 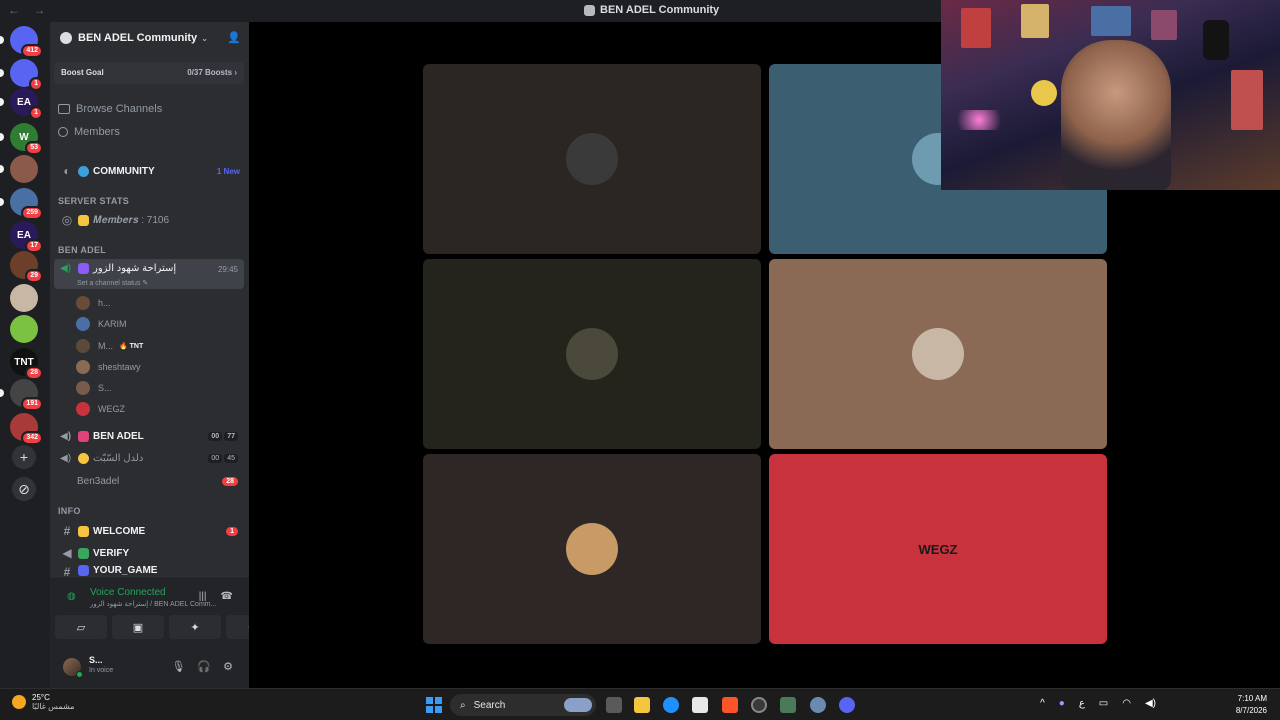 What do you see at coordinates (14, 10) in the screenshot?
I see `back-arrow-icon: ←` at bounding box center [14, 10].